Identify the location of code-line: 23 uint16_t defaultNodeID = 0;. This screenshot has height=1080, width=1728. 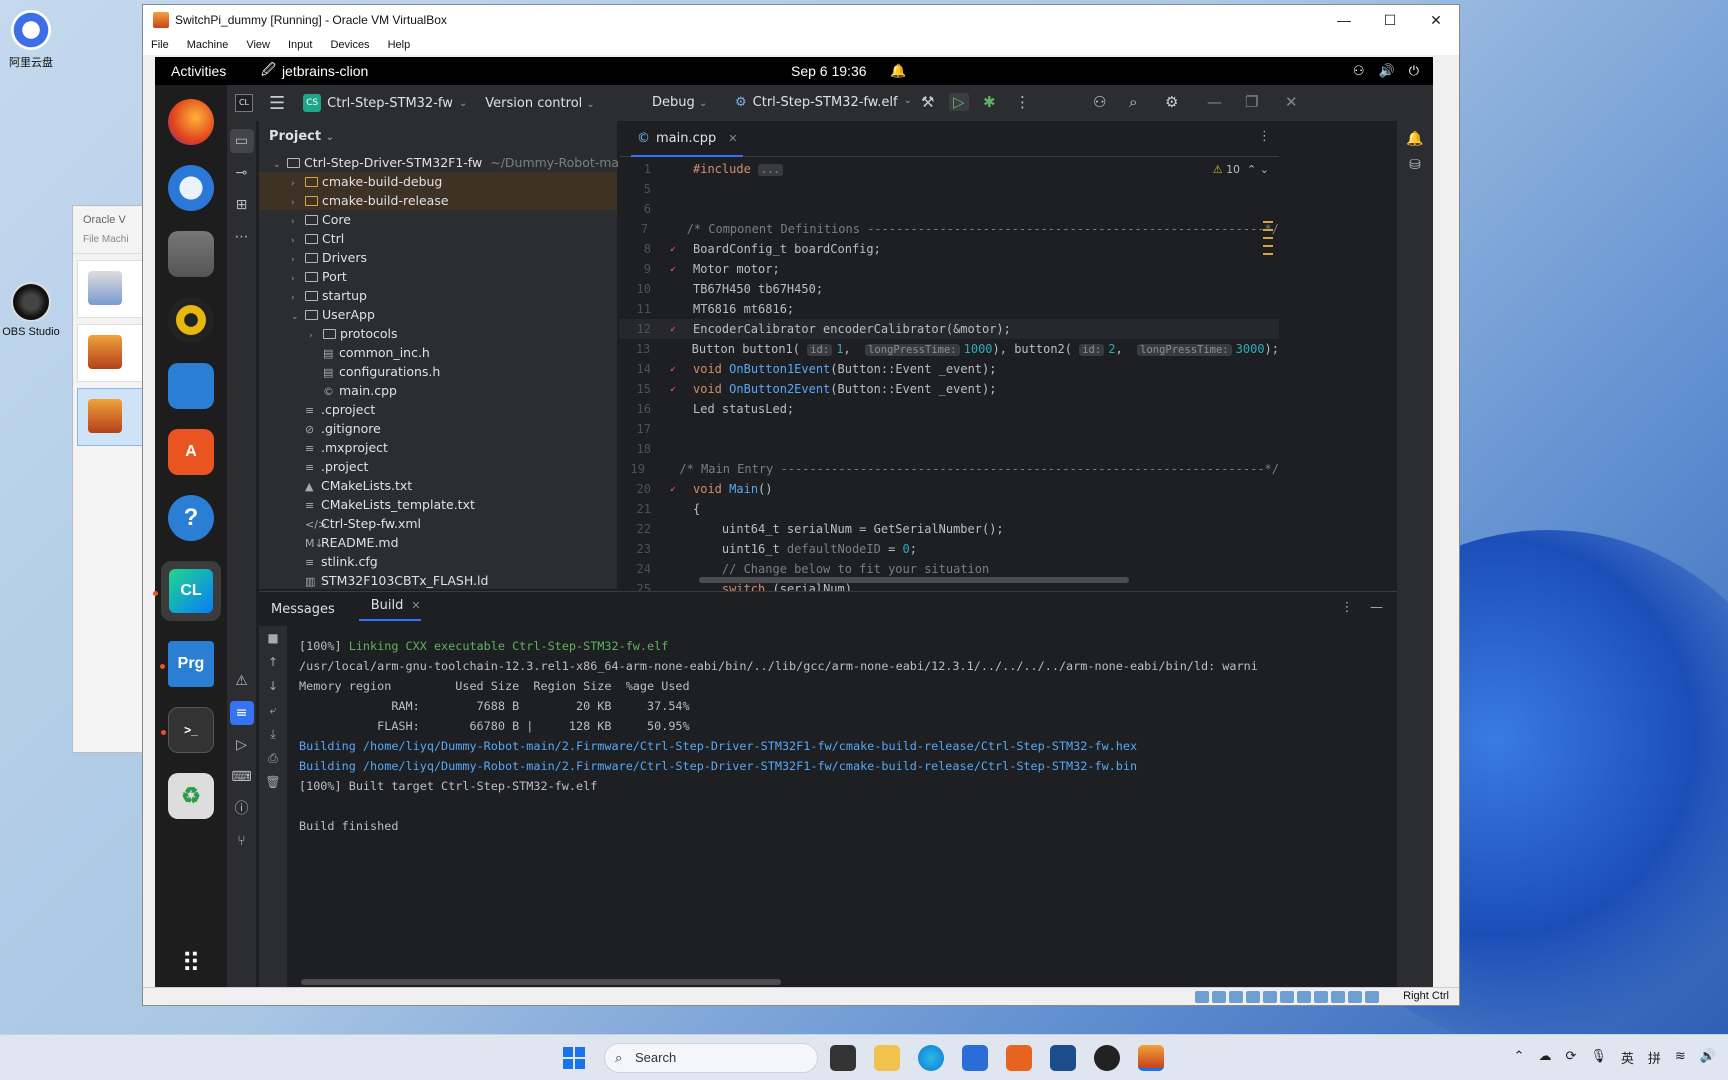
(949, 549).